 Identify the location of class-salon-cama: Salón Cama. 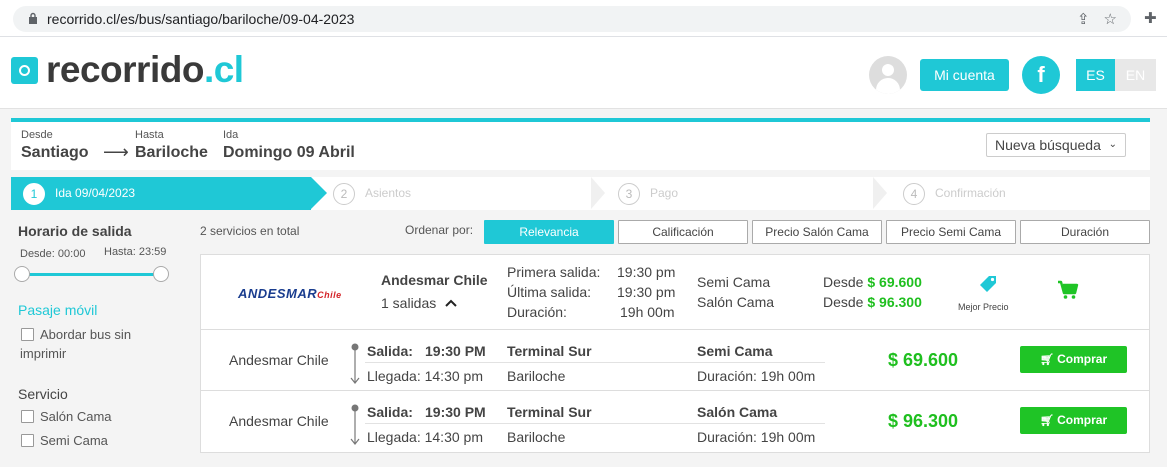
(736, 302).